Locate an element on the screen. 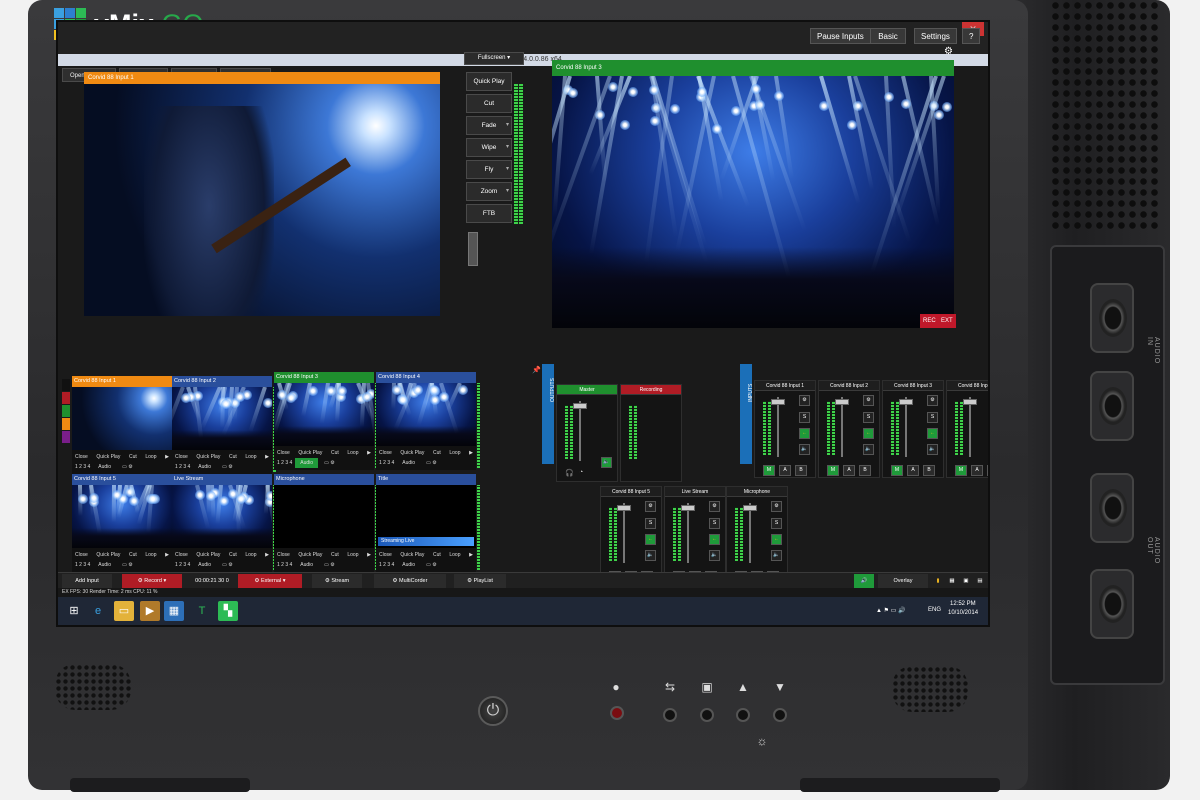 This screenshot has width=1200, height=800. menu-button is located at coordinates (707, 715).